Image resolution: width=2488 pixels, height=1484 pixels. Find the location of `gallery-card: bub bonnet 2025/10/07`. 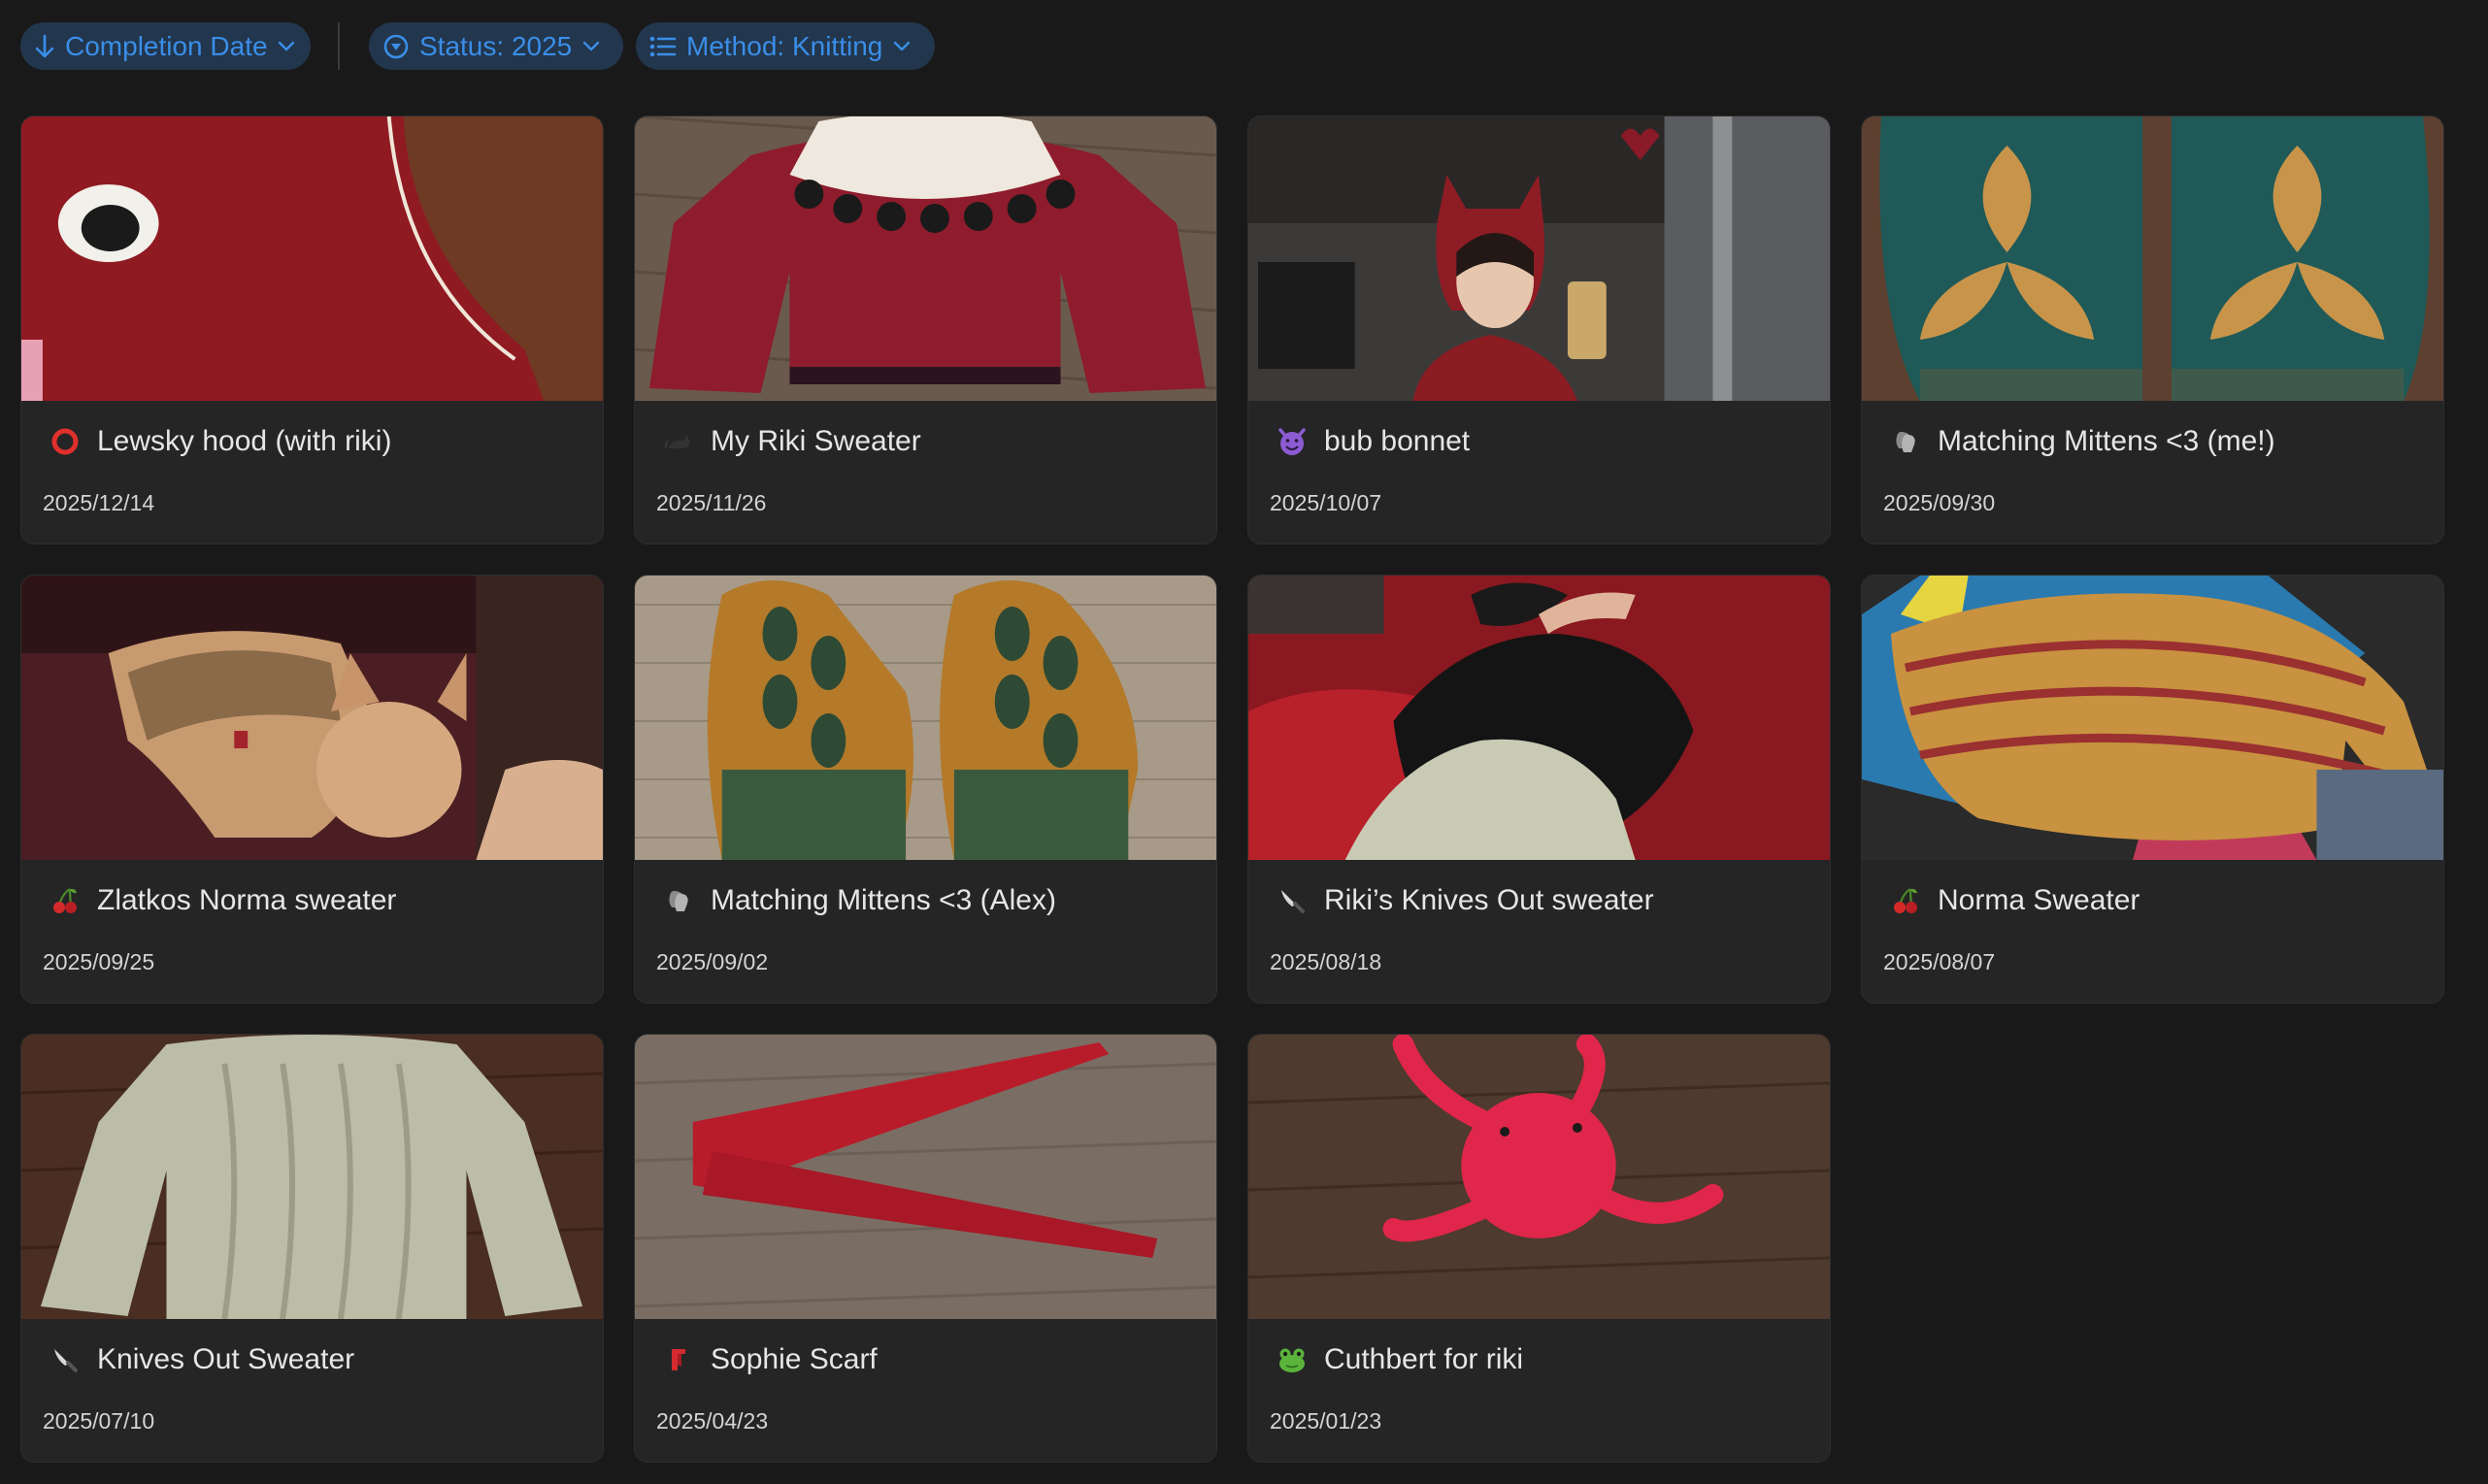

gallery-card: bub bonnet 2025/10/07 is located at coordinates (1539, 329).